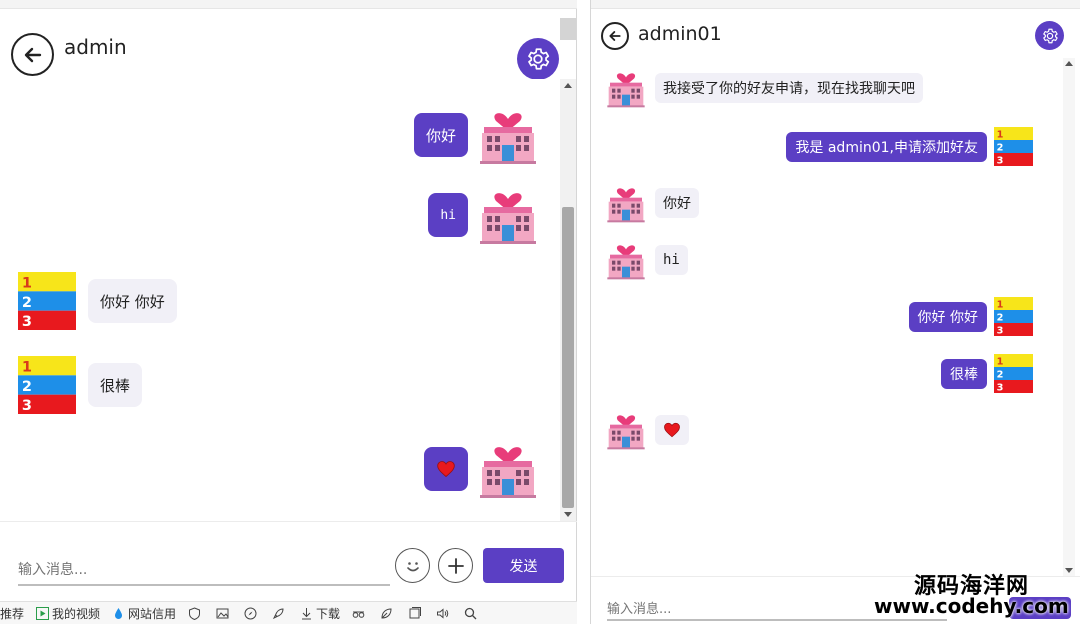  I want to click on glasses-icon, so click(358, 614).